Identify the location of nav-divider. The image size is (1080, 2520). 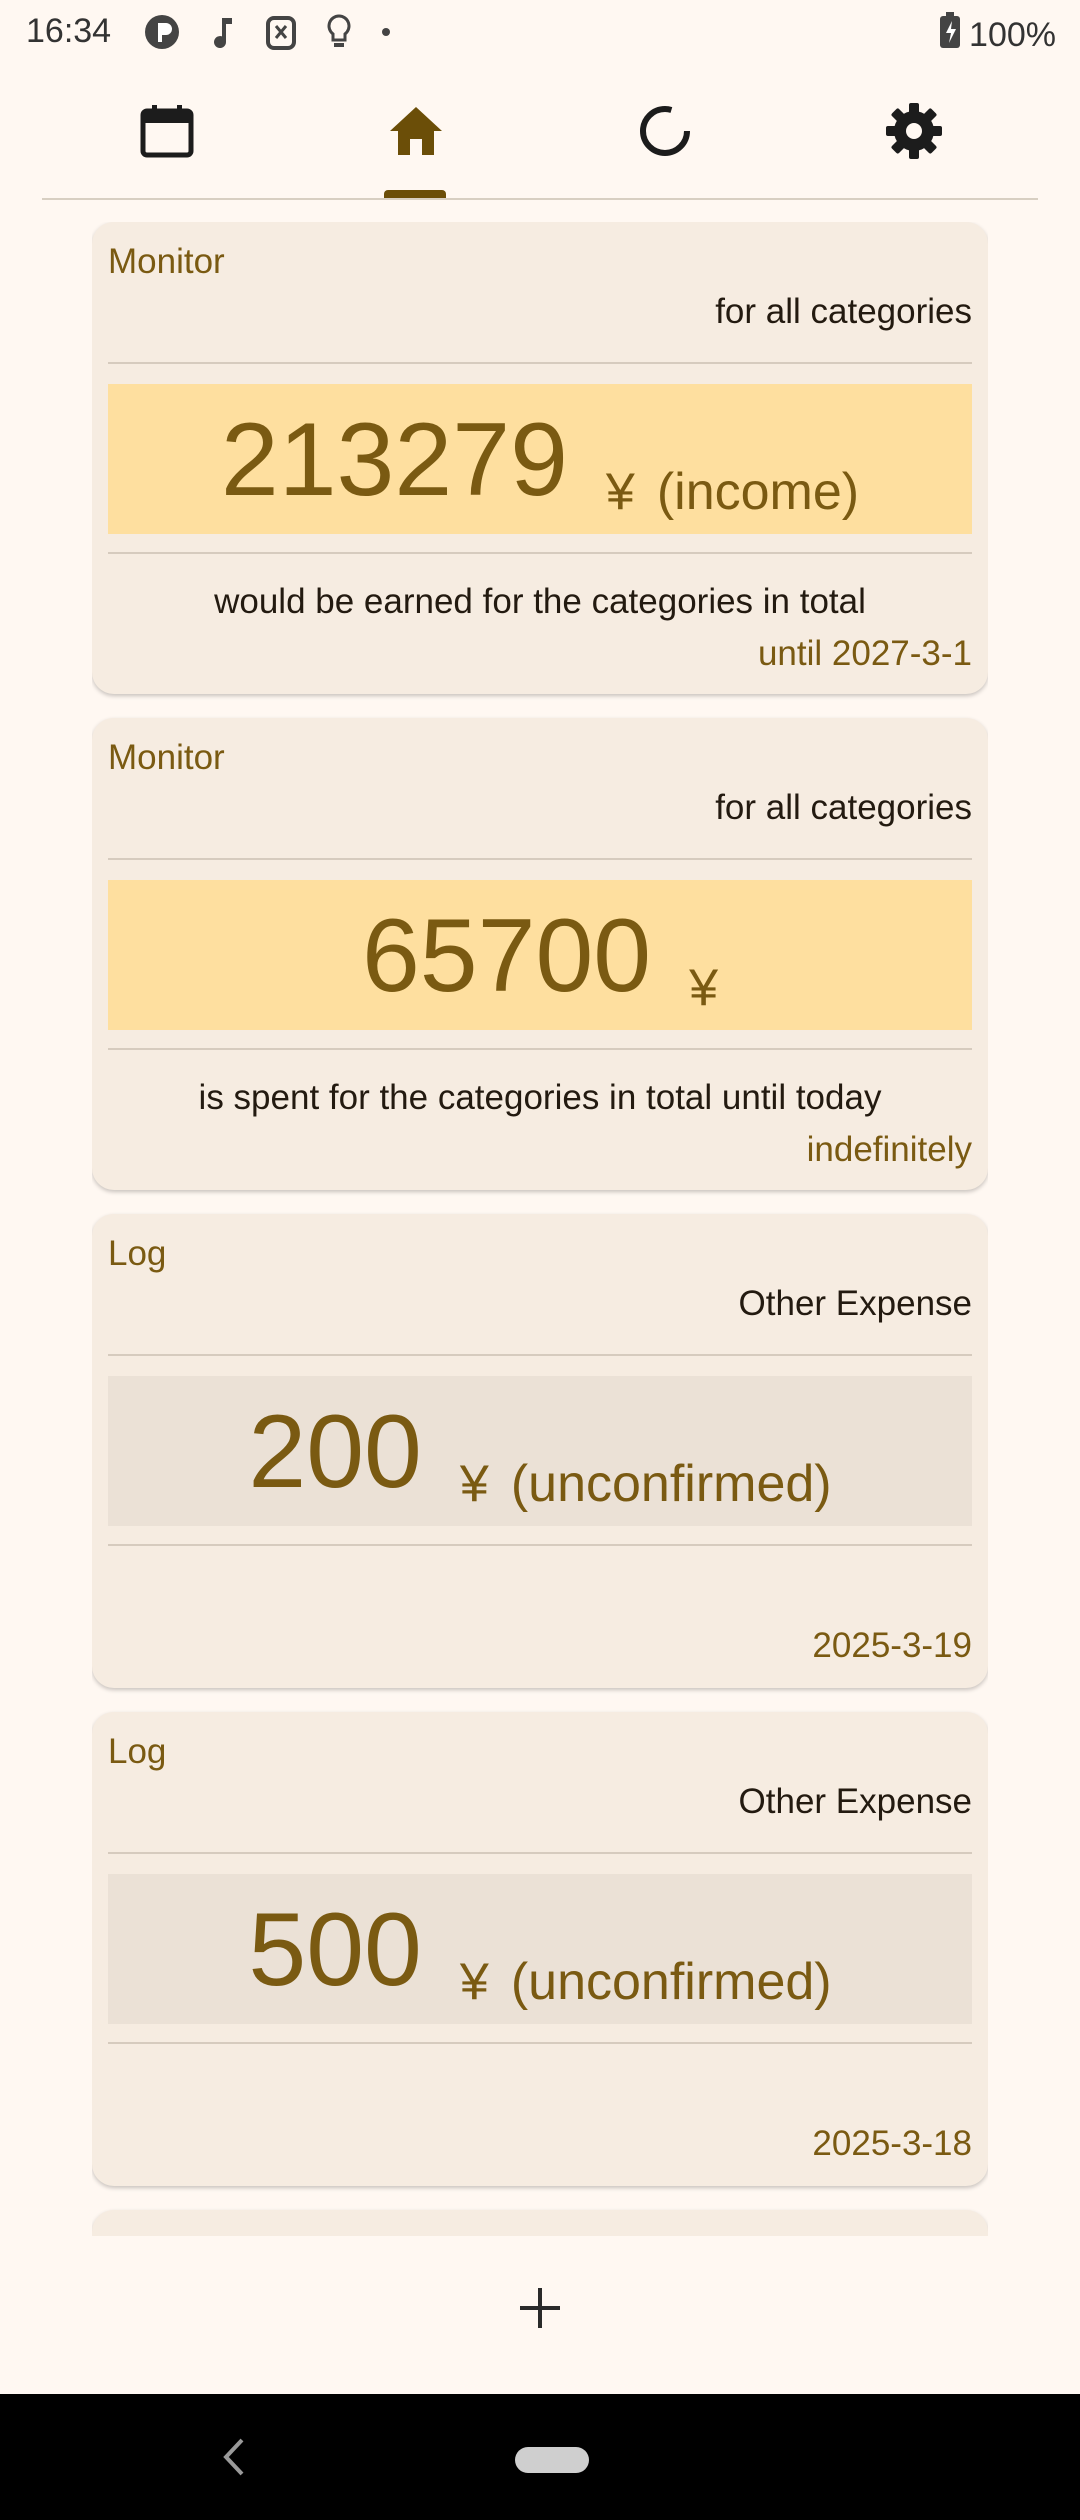
(540, 199).